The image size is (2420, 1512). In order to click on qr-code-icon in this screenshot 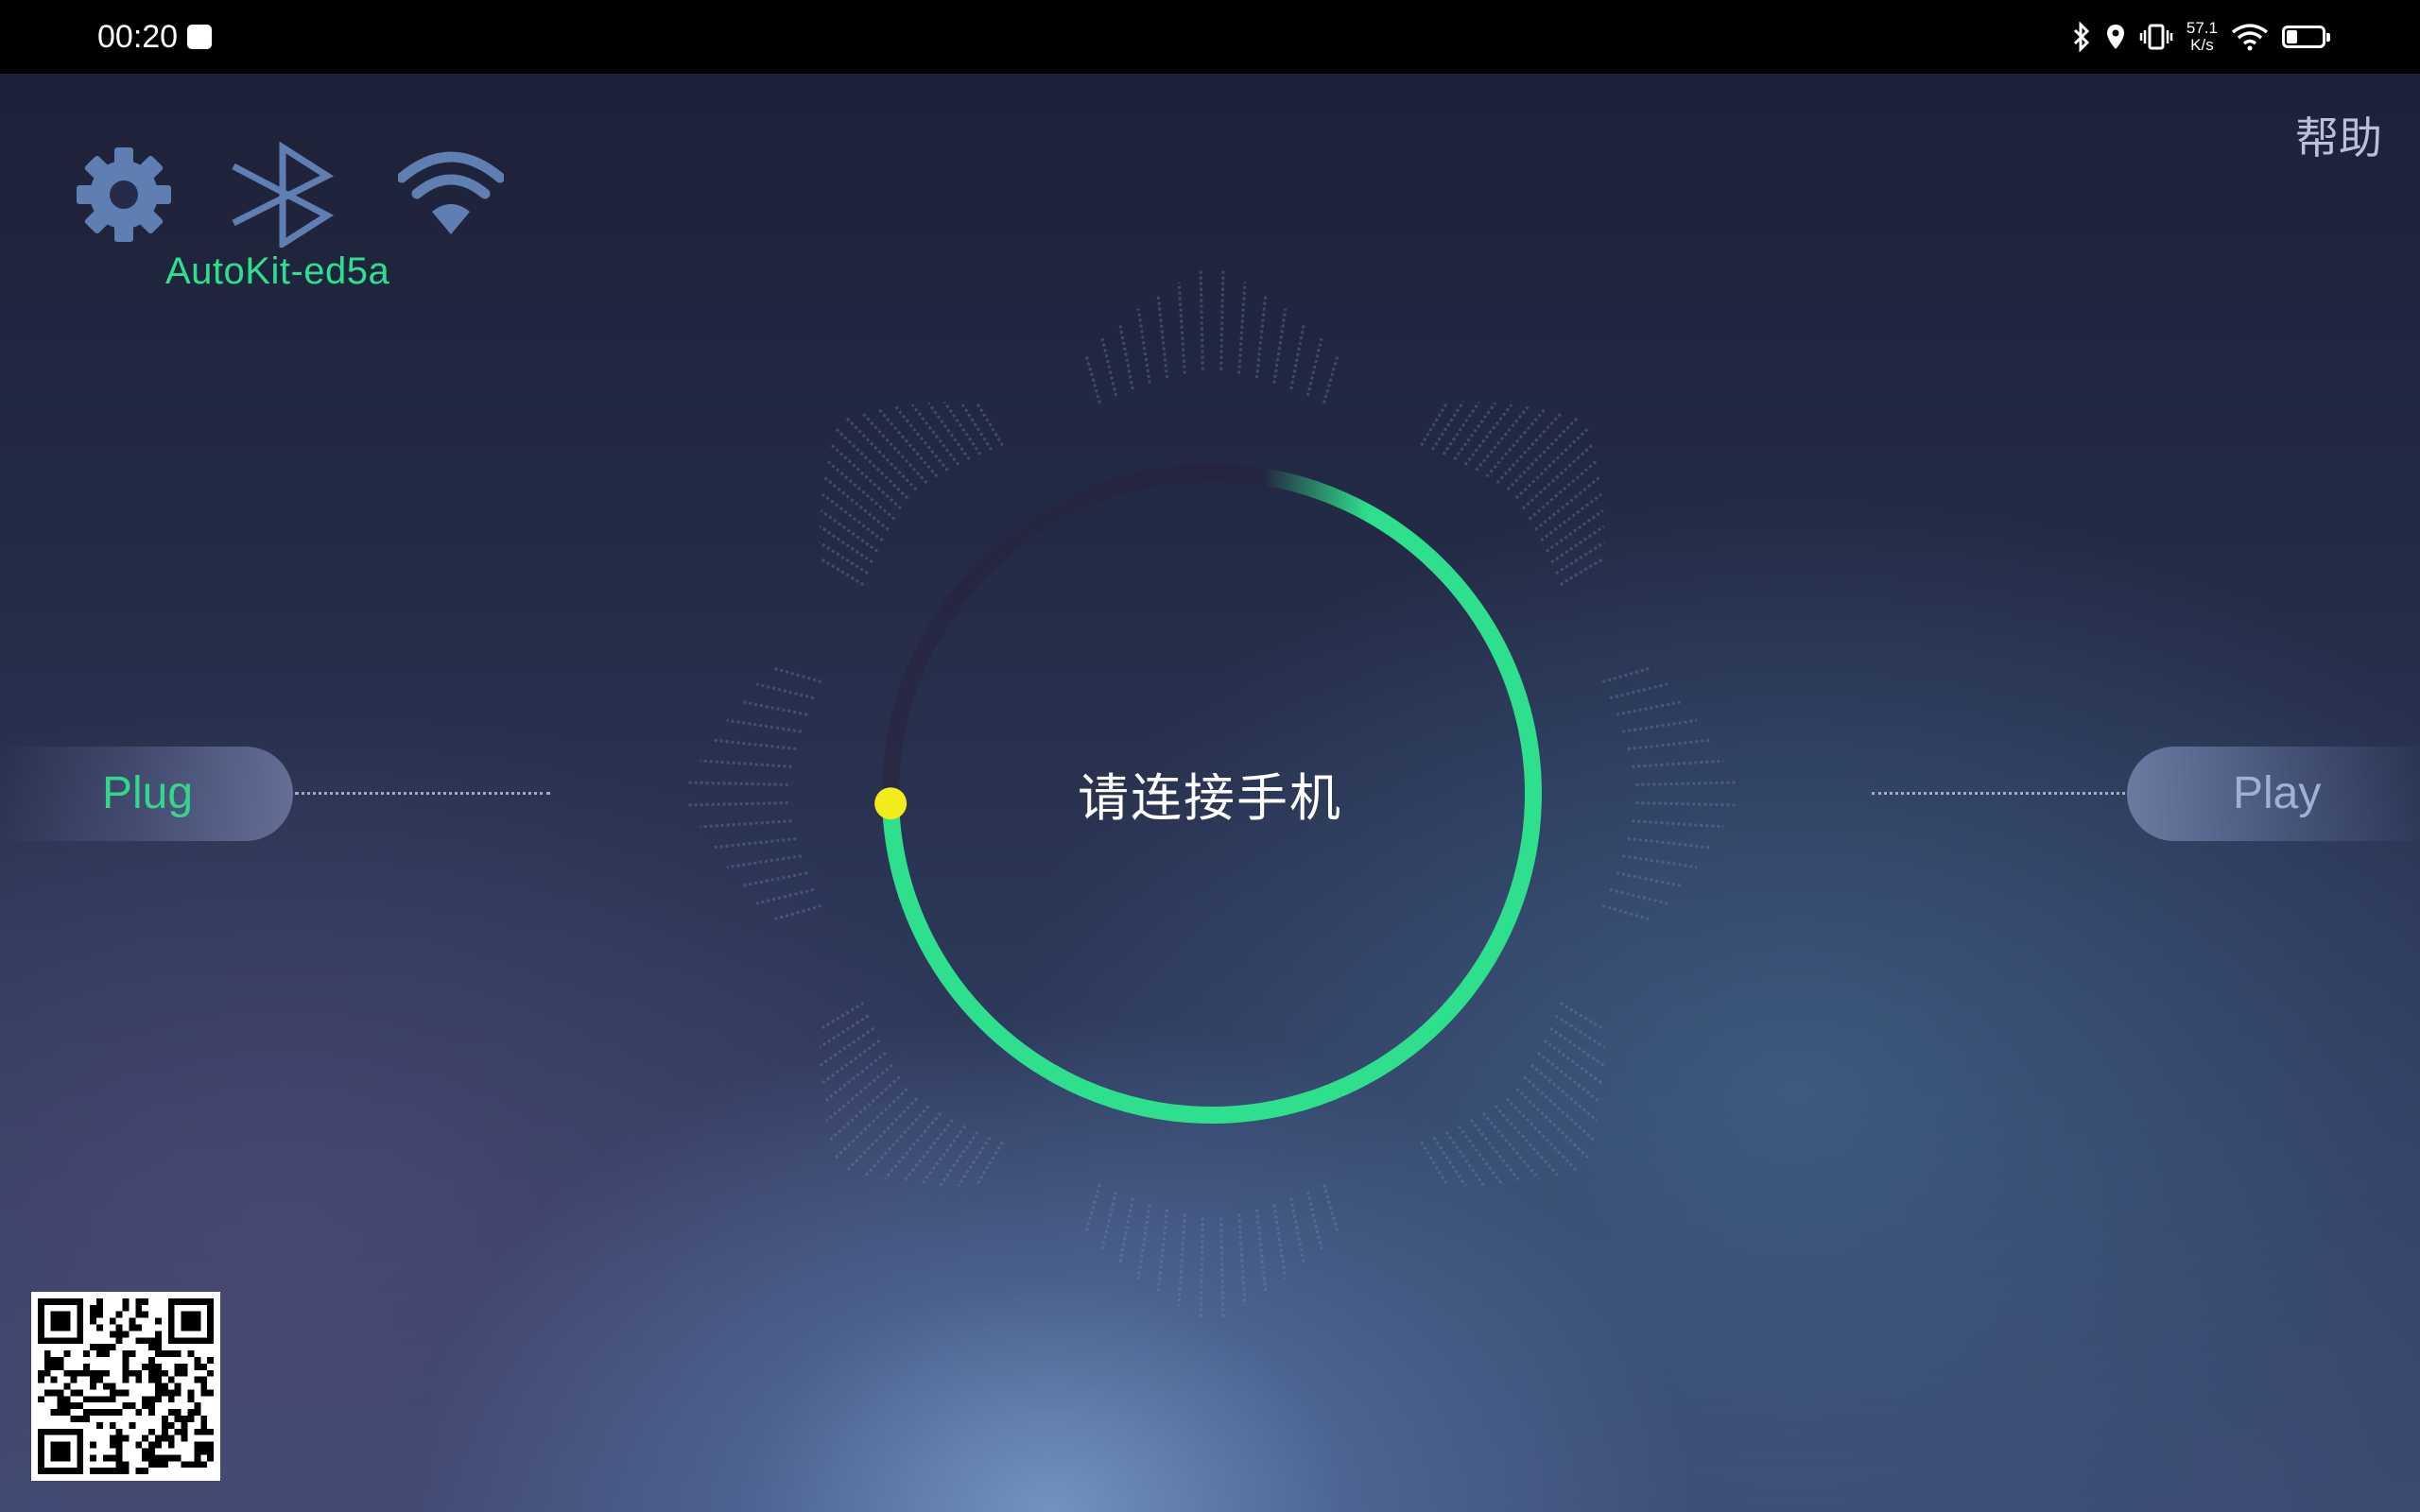, I will do `click(125, 1386)`.